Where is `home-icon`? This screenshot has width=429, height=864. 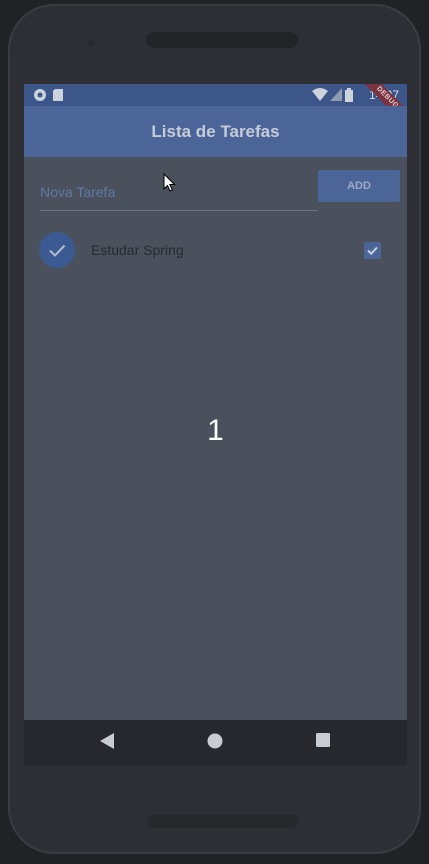
home-icon is located at coordinates (215, 741).